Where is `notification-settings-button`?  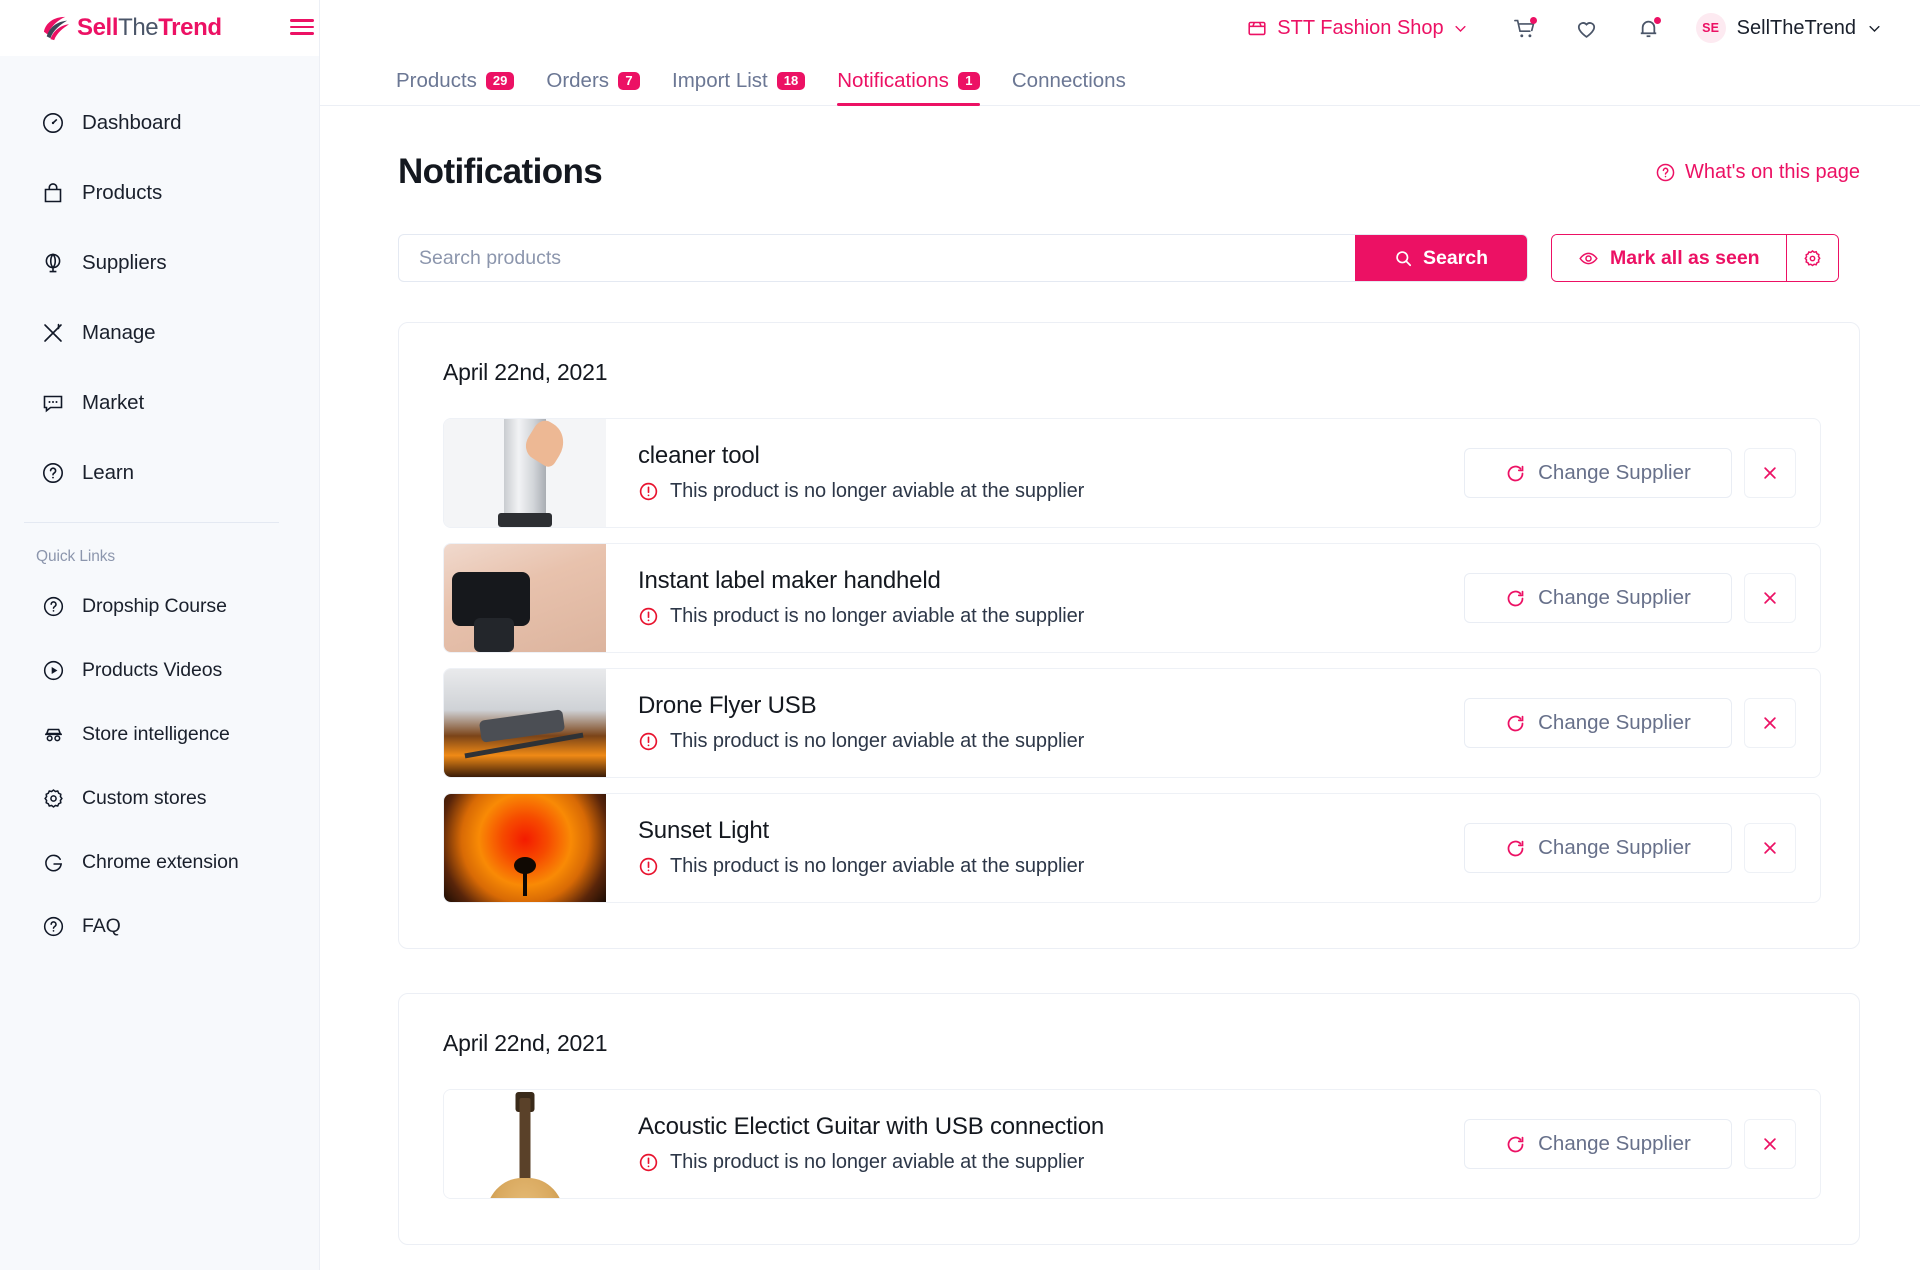 notification-settings-button is located at coordinates (1811, 258).